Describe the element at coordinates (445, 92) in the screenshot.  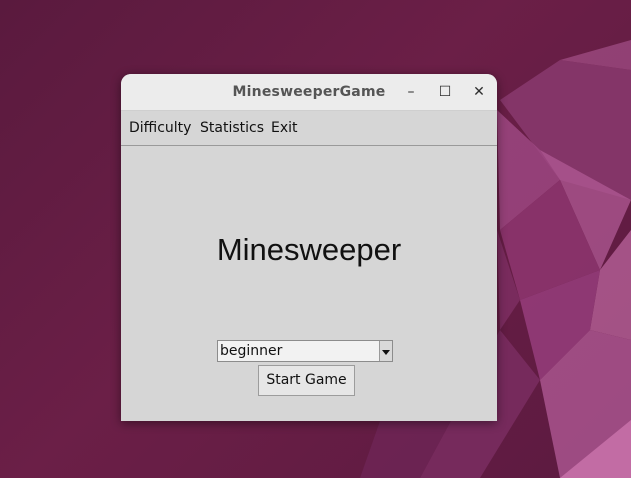
I see `maximize-button: ☐` at that location.